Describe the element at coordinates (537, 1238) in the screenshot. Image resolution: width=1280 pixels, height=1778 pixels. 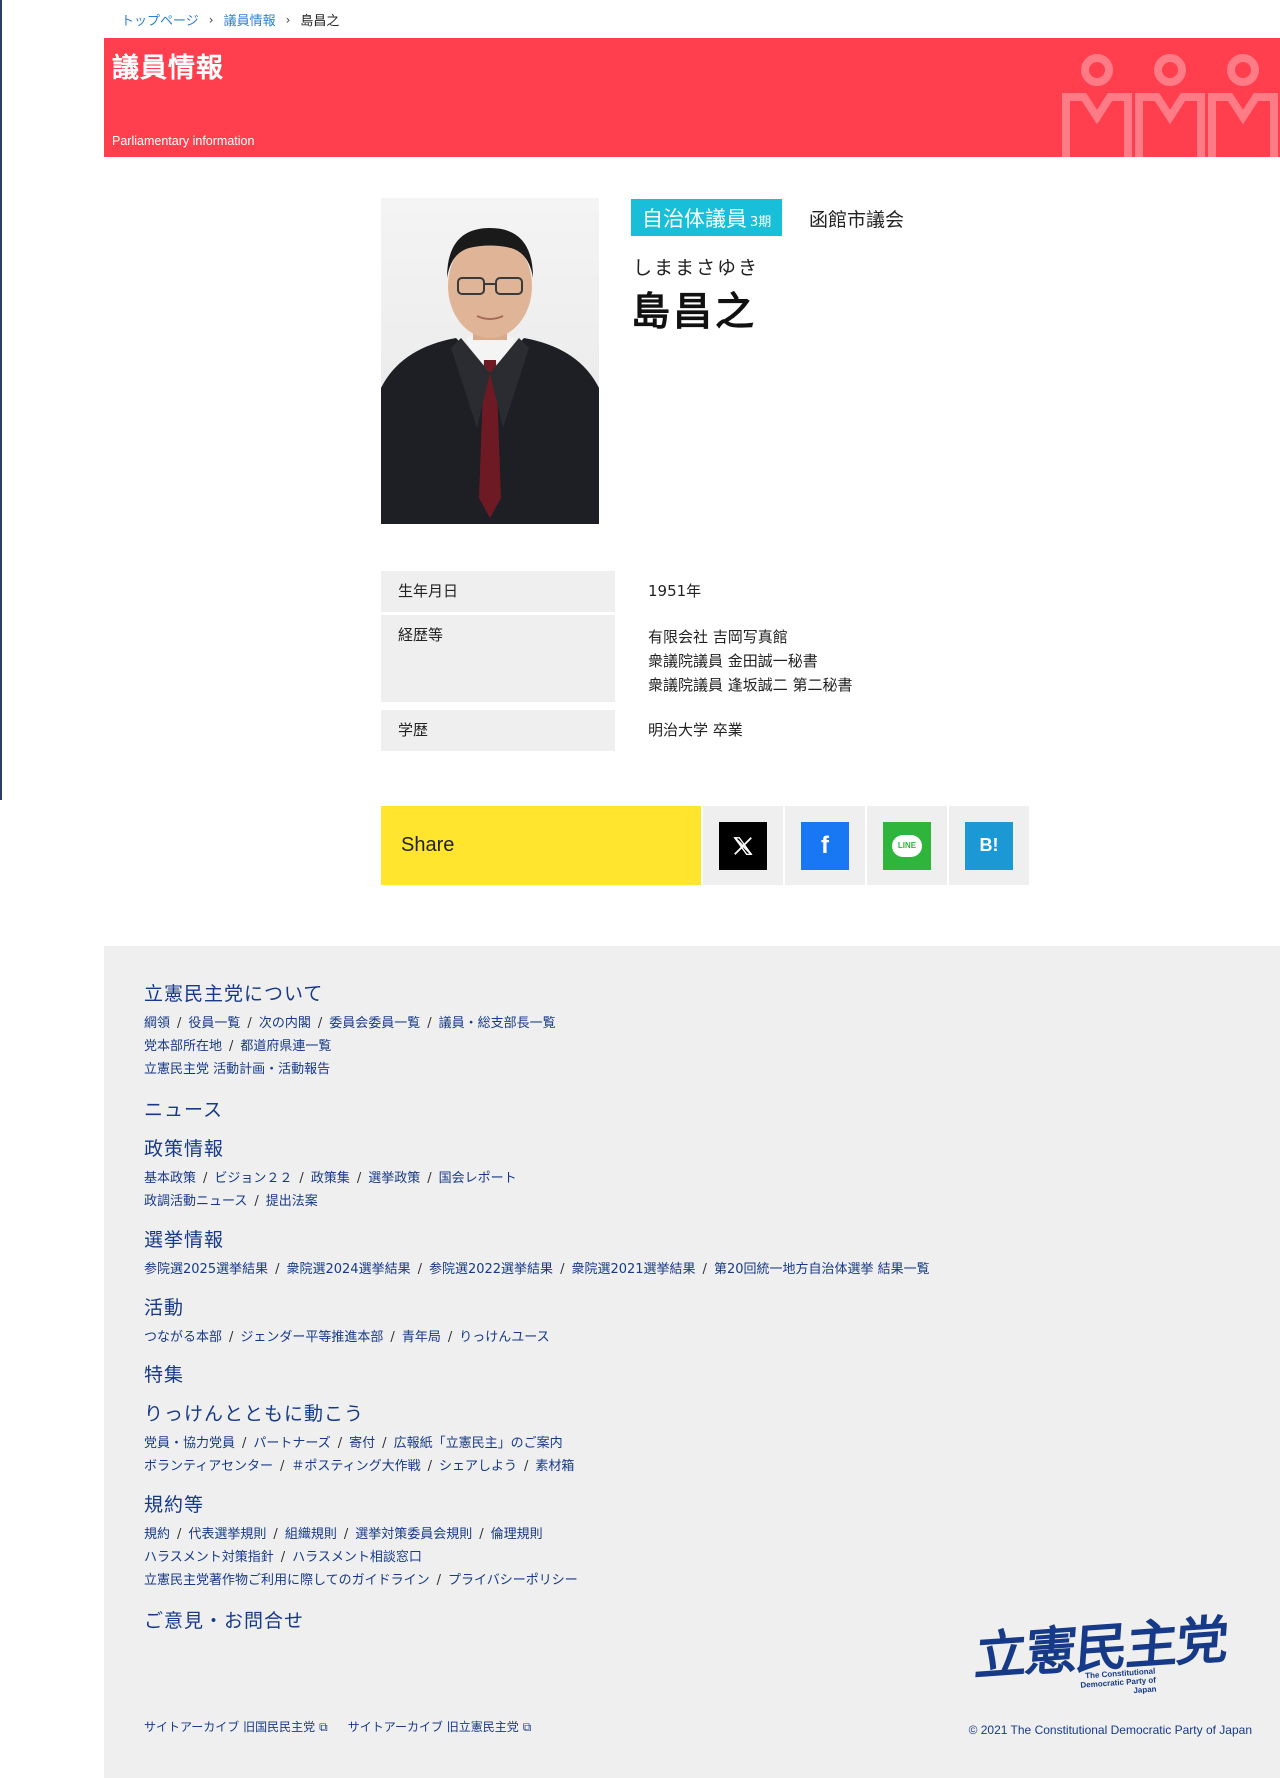
I see `footer-section-title: 選挙情報` at that location.